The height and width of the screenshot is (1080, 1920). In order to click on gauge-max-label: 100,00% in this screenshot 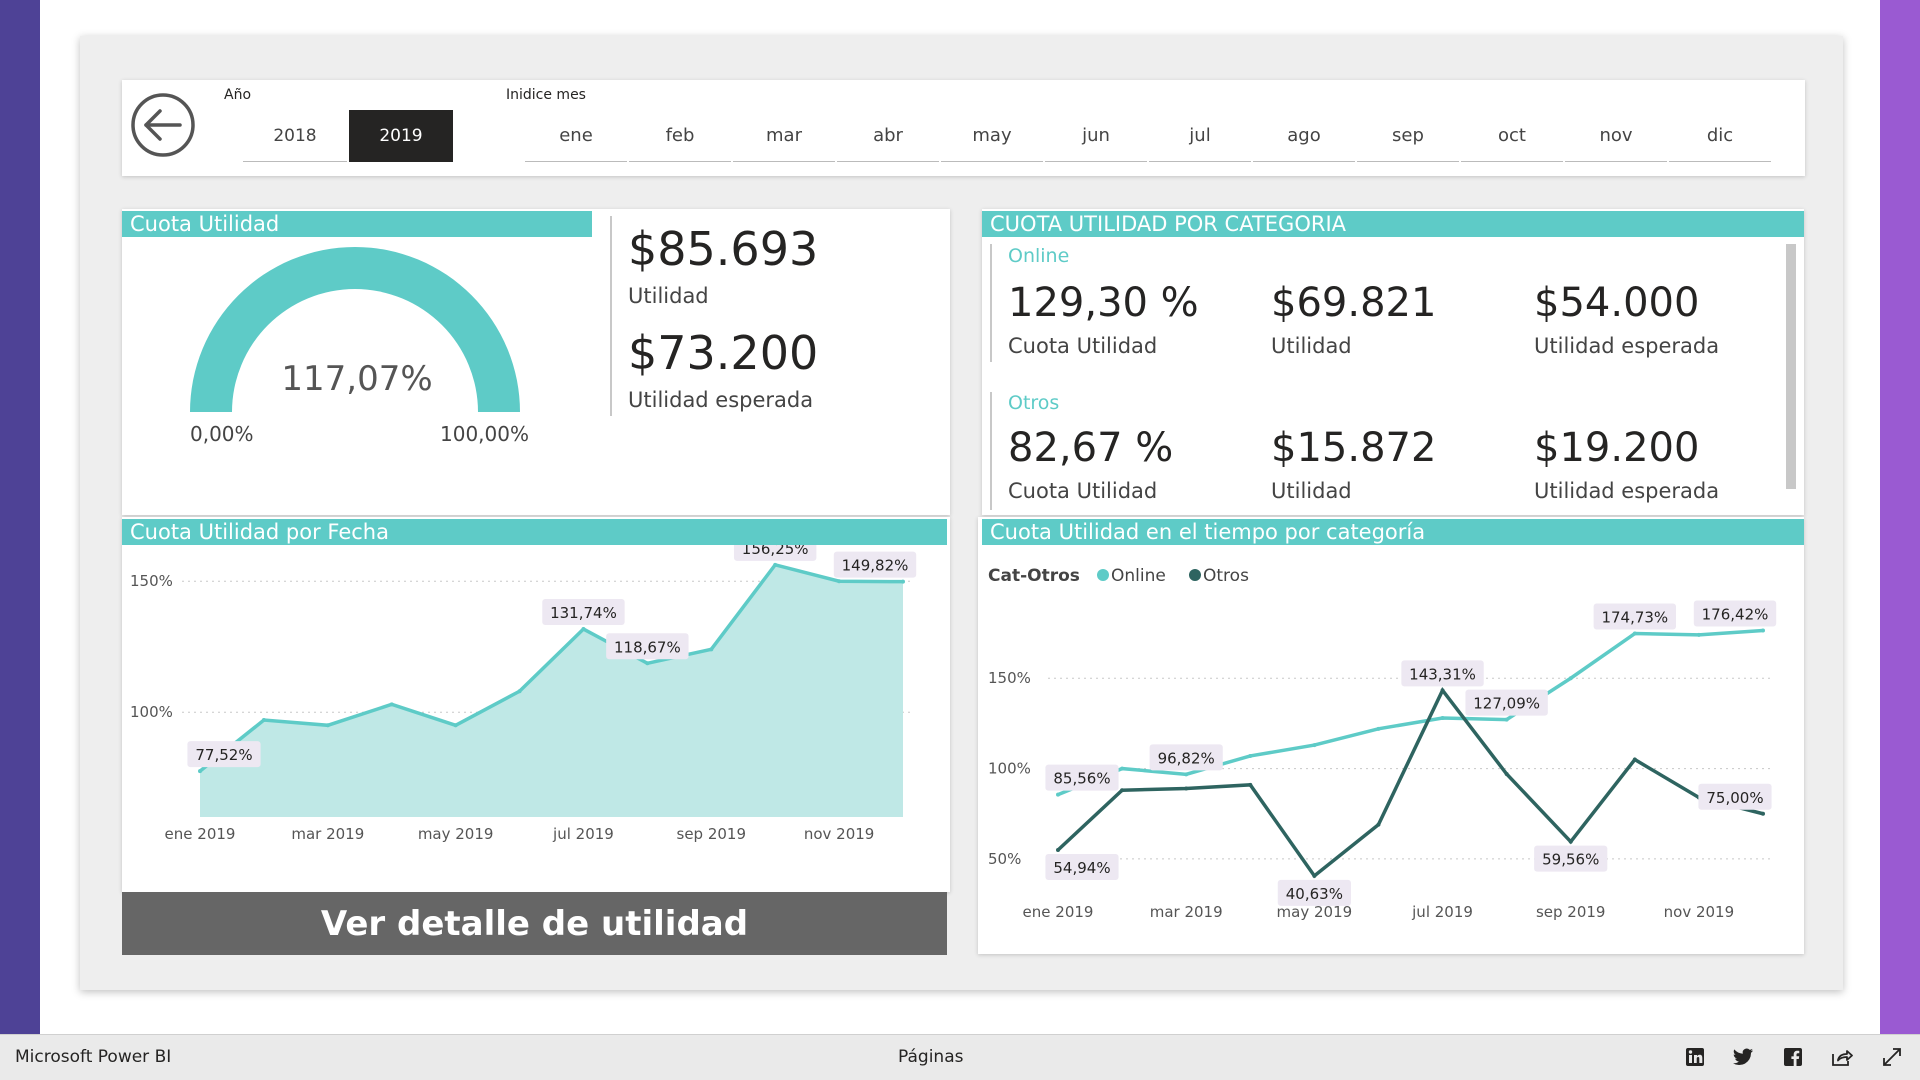, I will do `click(484, 434)`.